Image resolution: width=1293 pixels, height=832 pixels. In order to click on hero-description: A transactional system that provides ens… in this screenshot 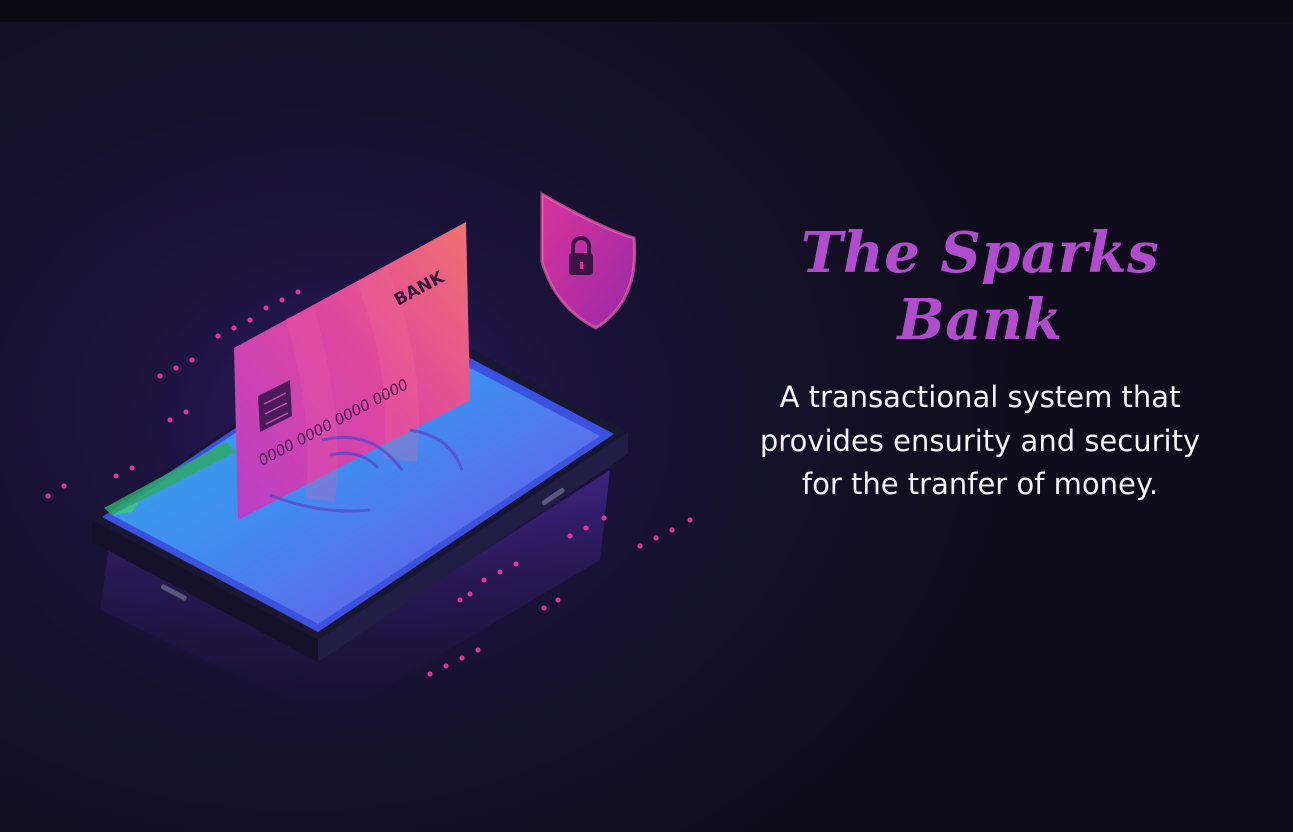, I will do `click(980, 441)`.